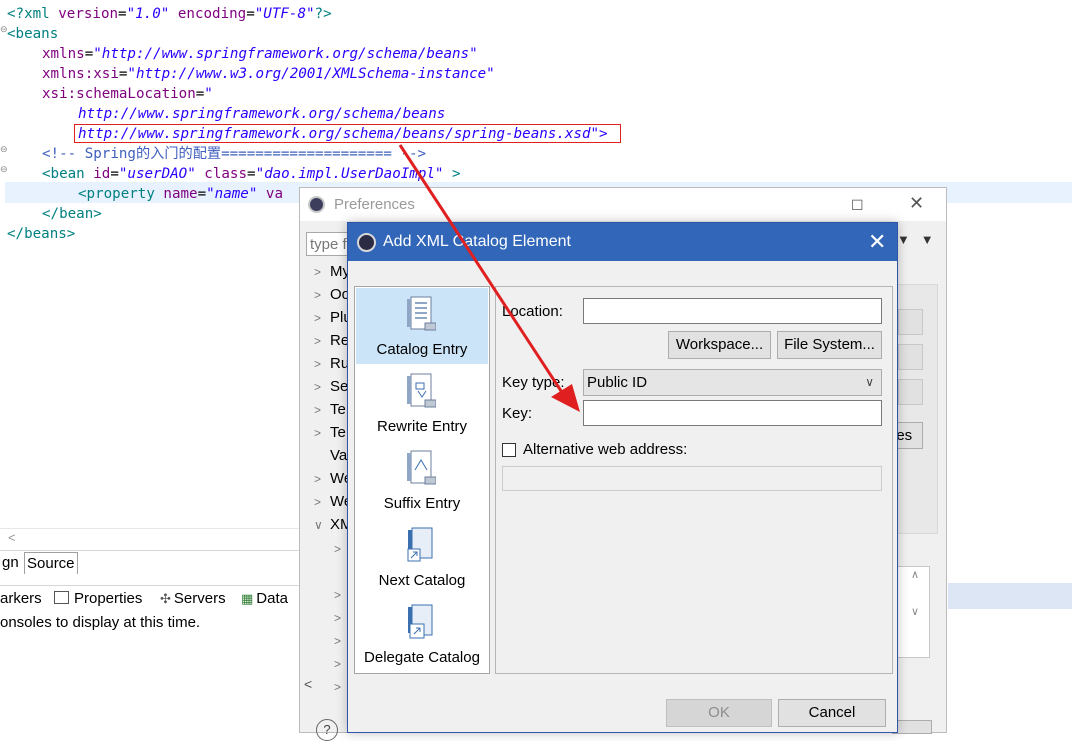  What do you see at coordinates (150, 598) in the screenshot?
I see `views-tab-bar: arkers Properties ✣ Servers ▦ Data` at bounding box center [150, 598].